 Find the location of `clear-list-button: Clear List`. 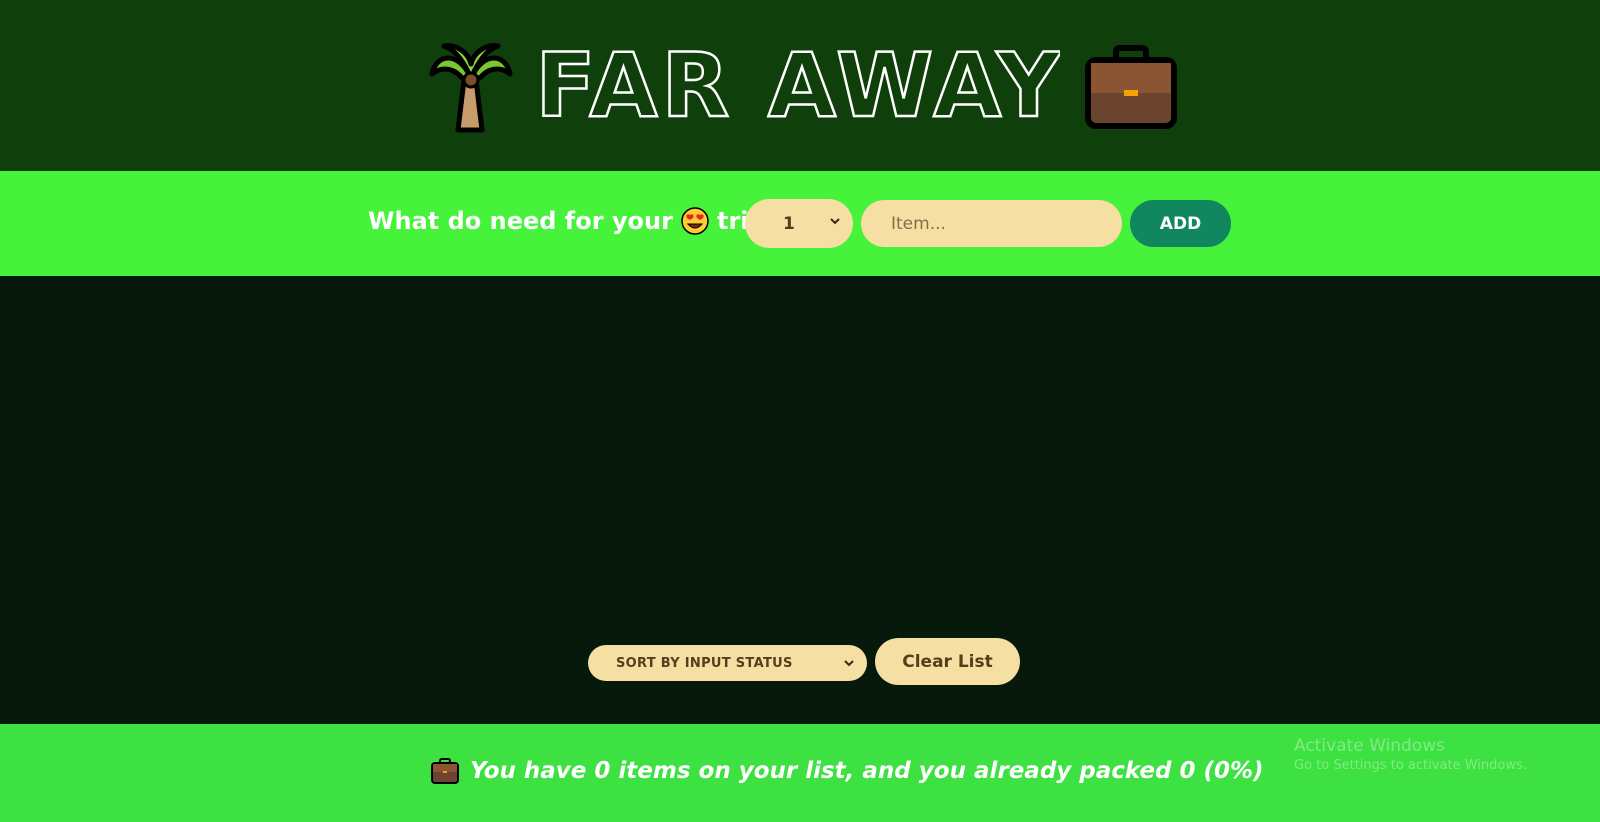

clear-list-button: Clear List is located at coordinates (947, 661).